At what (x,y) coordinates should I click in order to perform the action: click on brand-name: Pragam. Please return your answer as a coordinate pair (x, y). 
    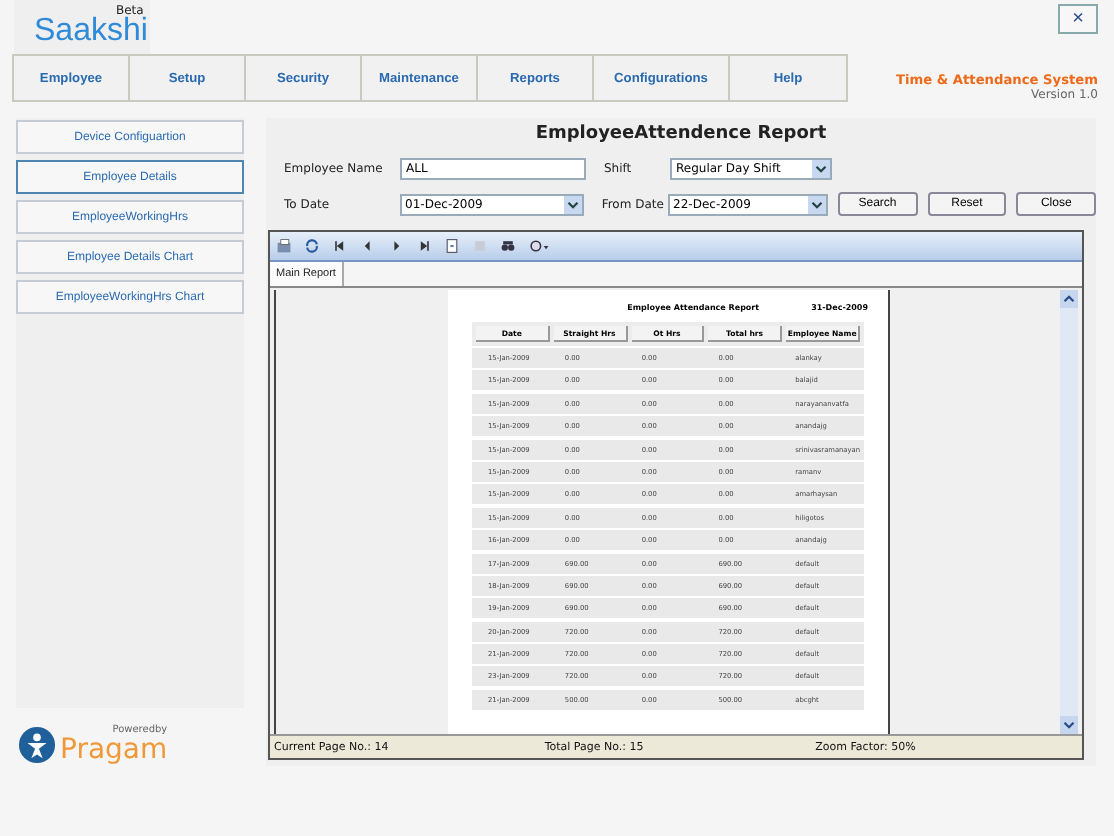
    Looking at the image, I should click on (114, 750).